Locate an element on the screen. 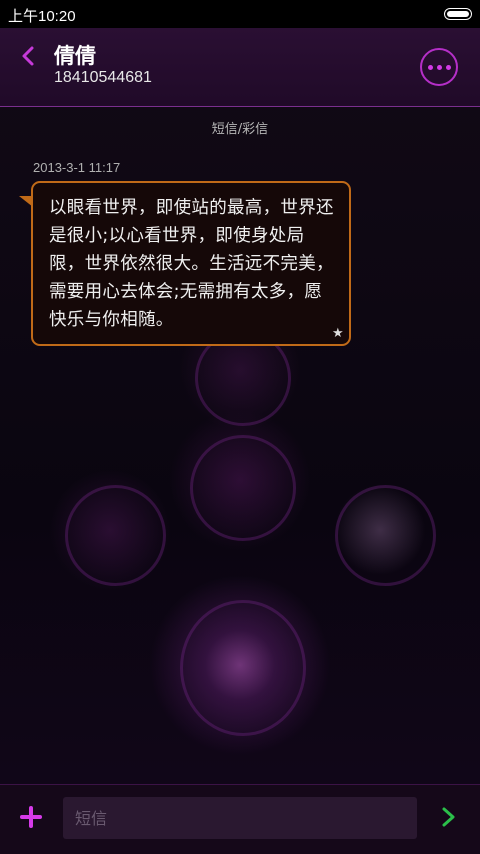 The width and height of the screenshot is (480, 854). status-time: 上午10:20 is located at coordinates (42, 16).